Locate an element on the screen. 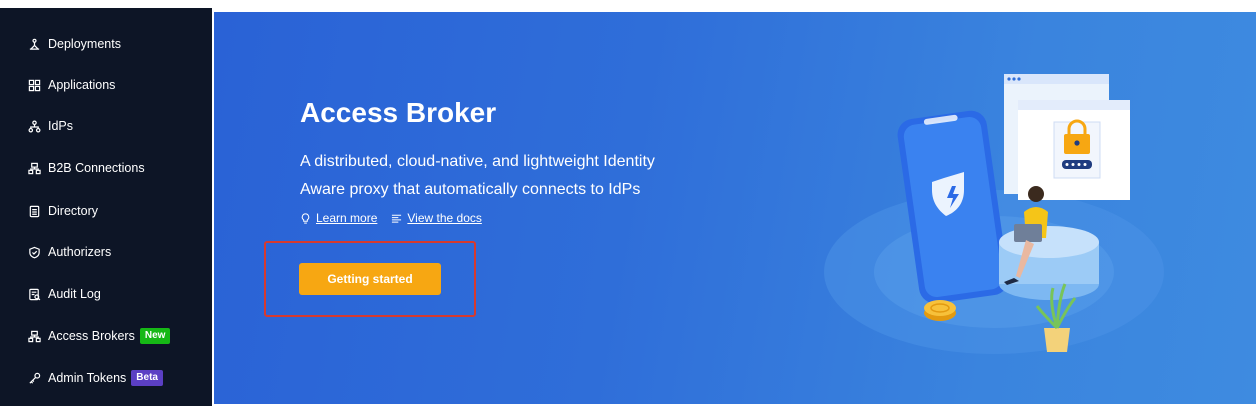 The width and height of the screenshot is (1256, 406). hero-links: Learn more View the docs is located at coordinates (391, 218).